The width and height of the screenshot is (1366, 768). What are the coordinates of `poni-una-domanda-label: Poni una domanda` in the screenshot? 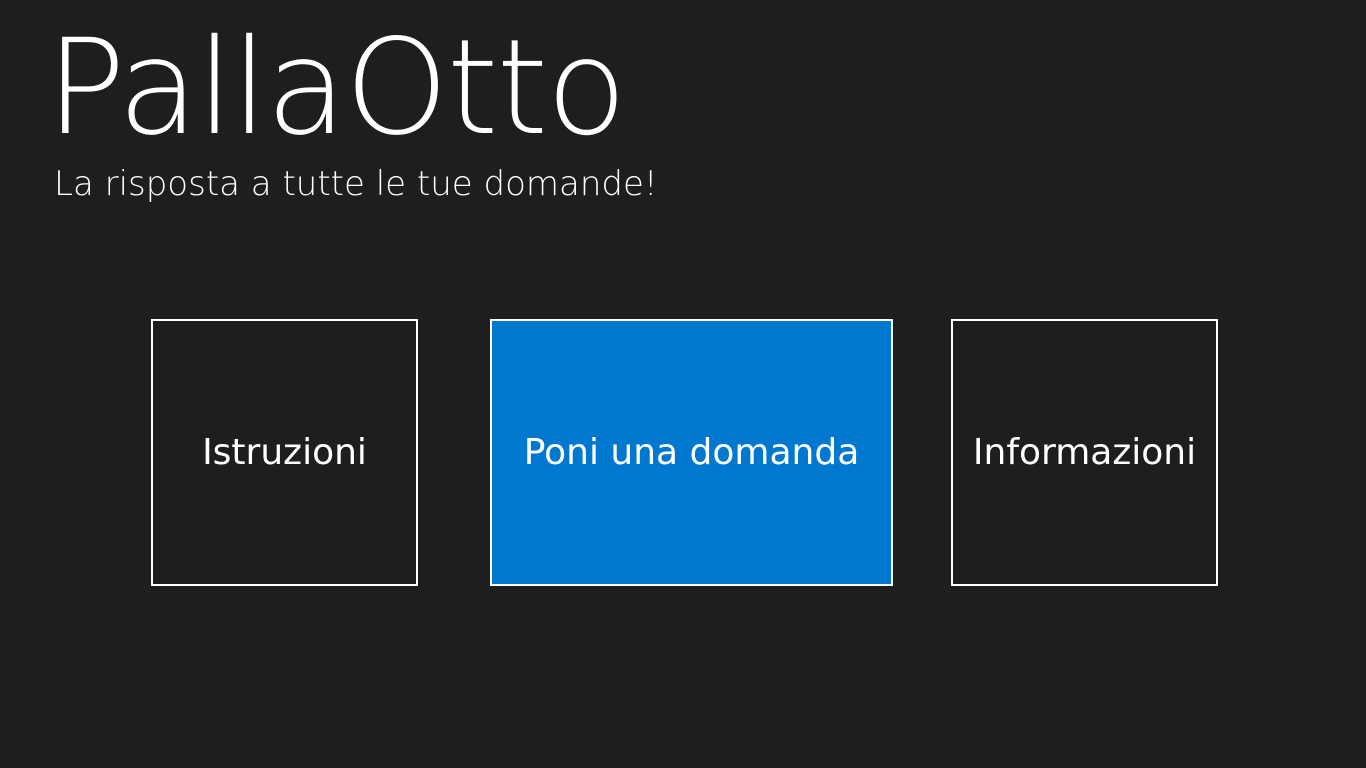 It's located at (691, 452).